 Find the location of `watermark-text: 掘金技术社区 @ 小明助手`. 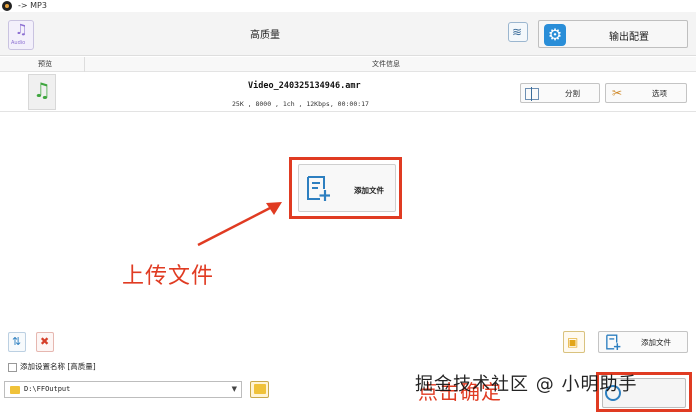

watermark-text: 掘金技术社区 @ 小明助手 is located at coordinates (526, 384).